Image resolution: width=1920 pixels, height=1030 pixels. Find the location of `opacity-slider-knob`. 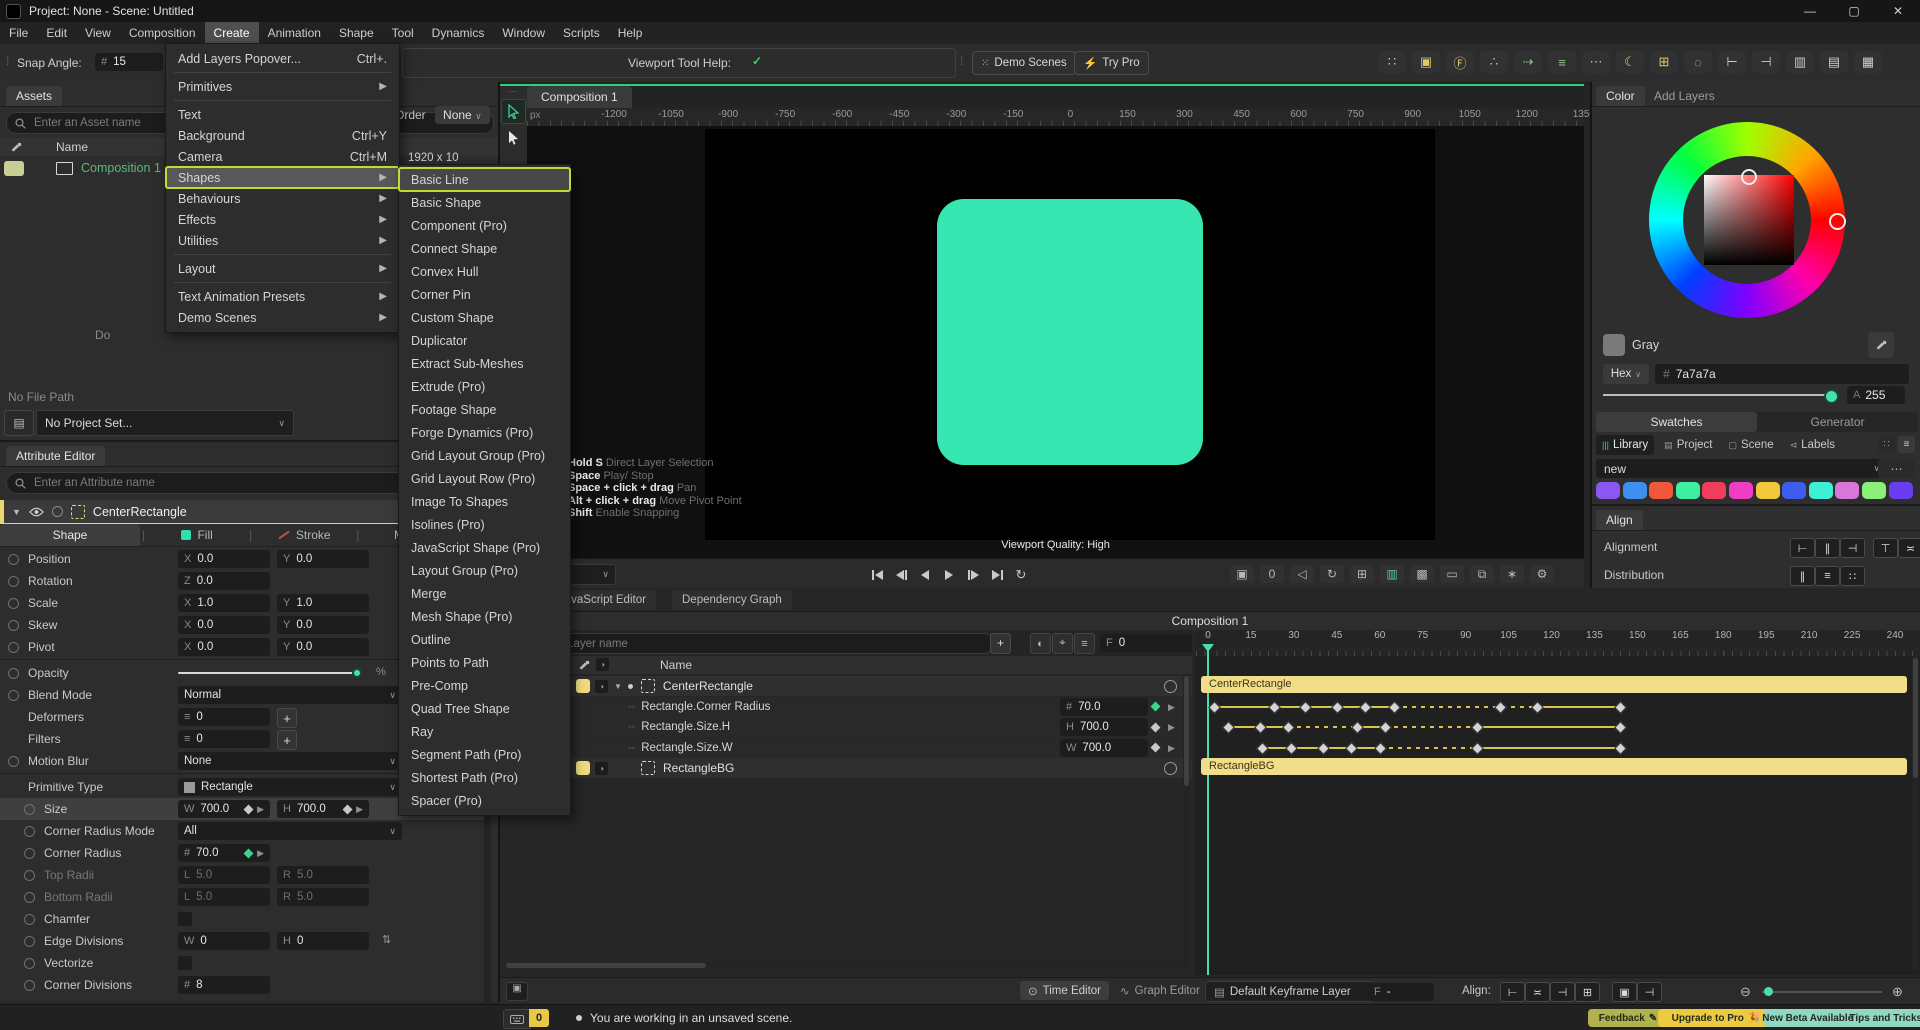

opacity-slider-knob is located at coordinates (357, 673).